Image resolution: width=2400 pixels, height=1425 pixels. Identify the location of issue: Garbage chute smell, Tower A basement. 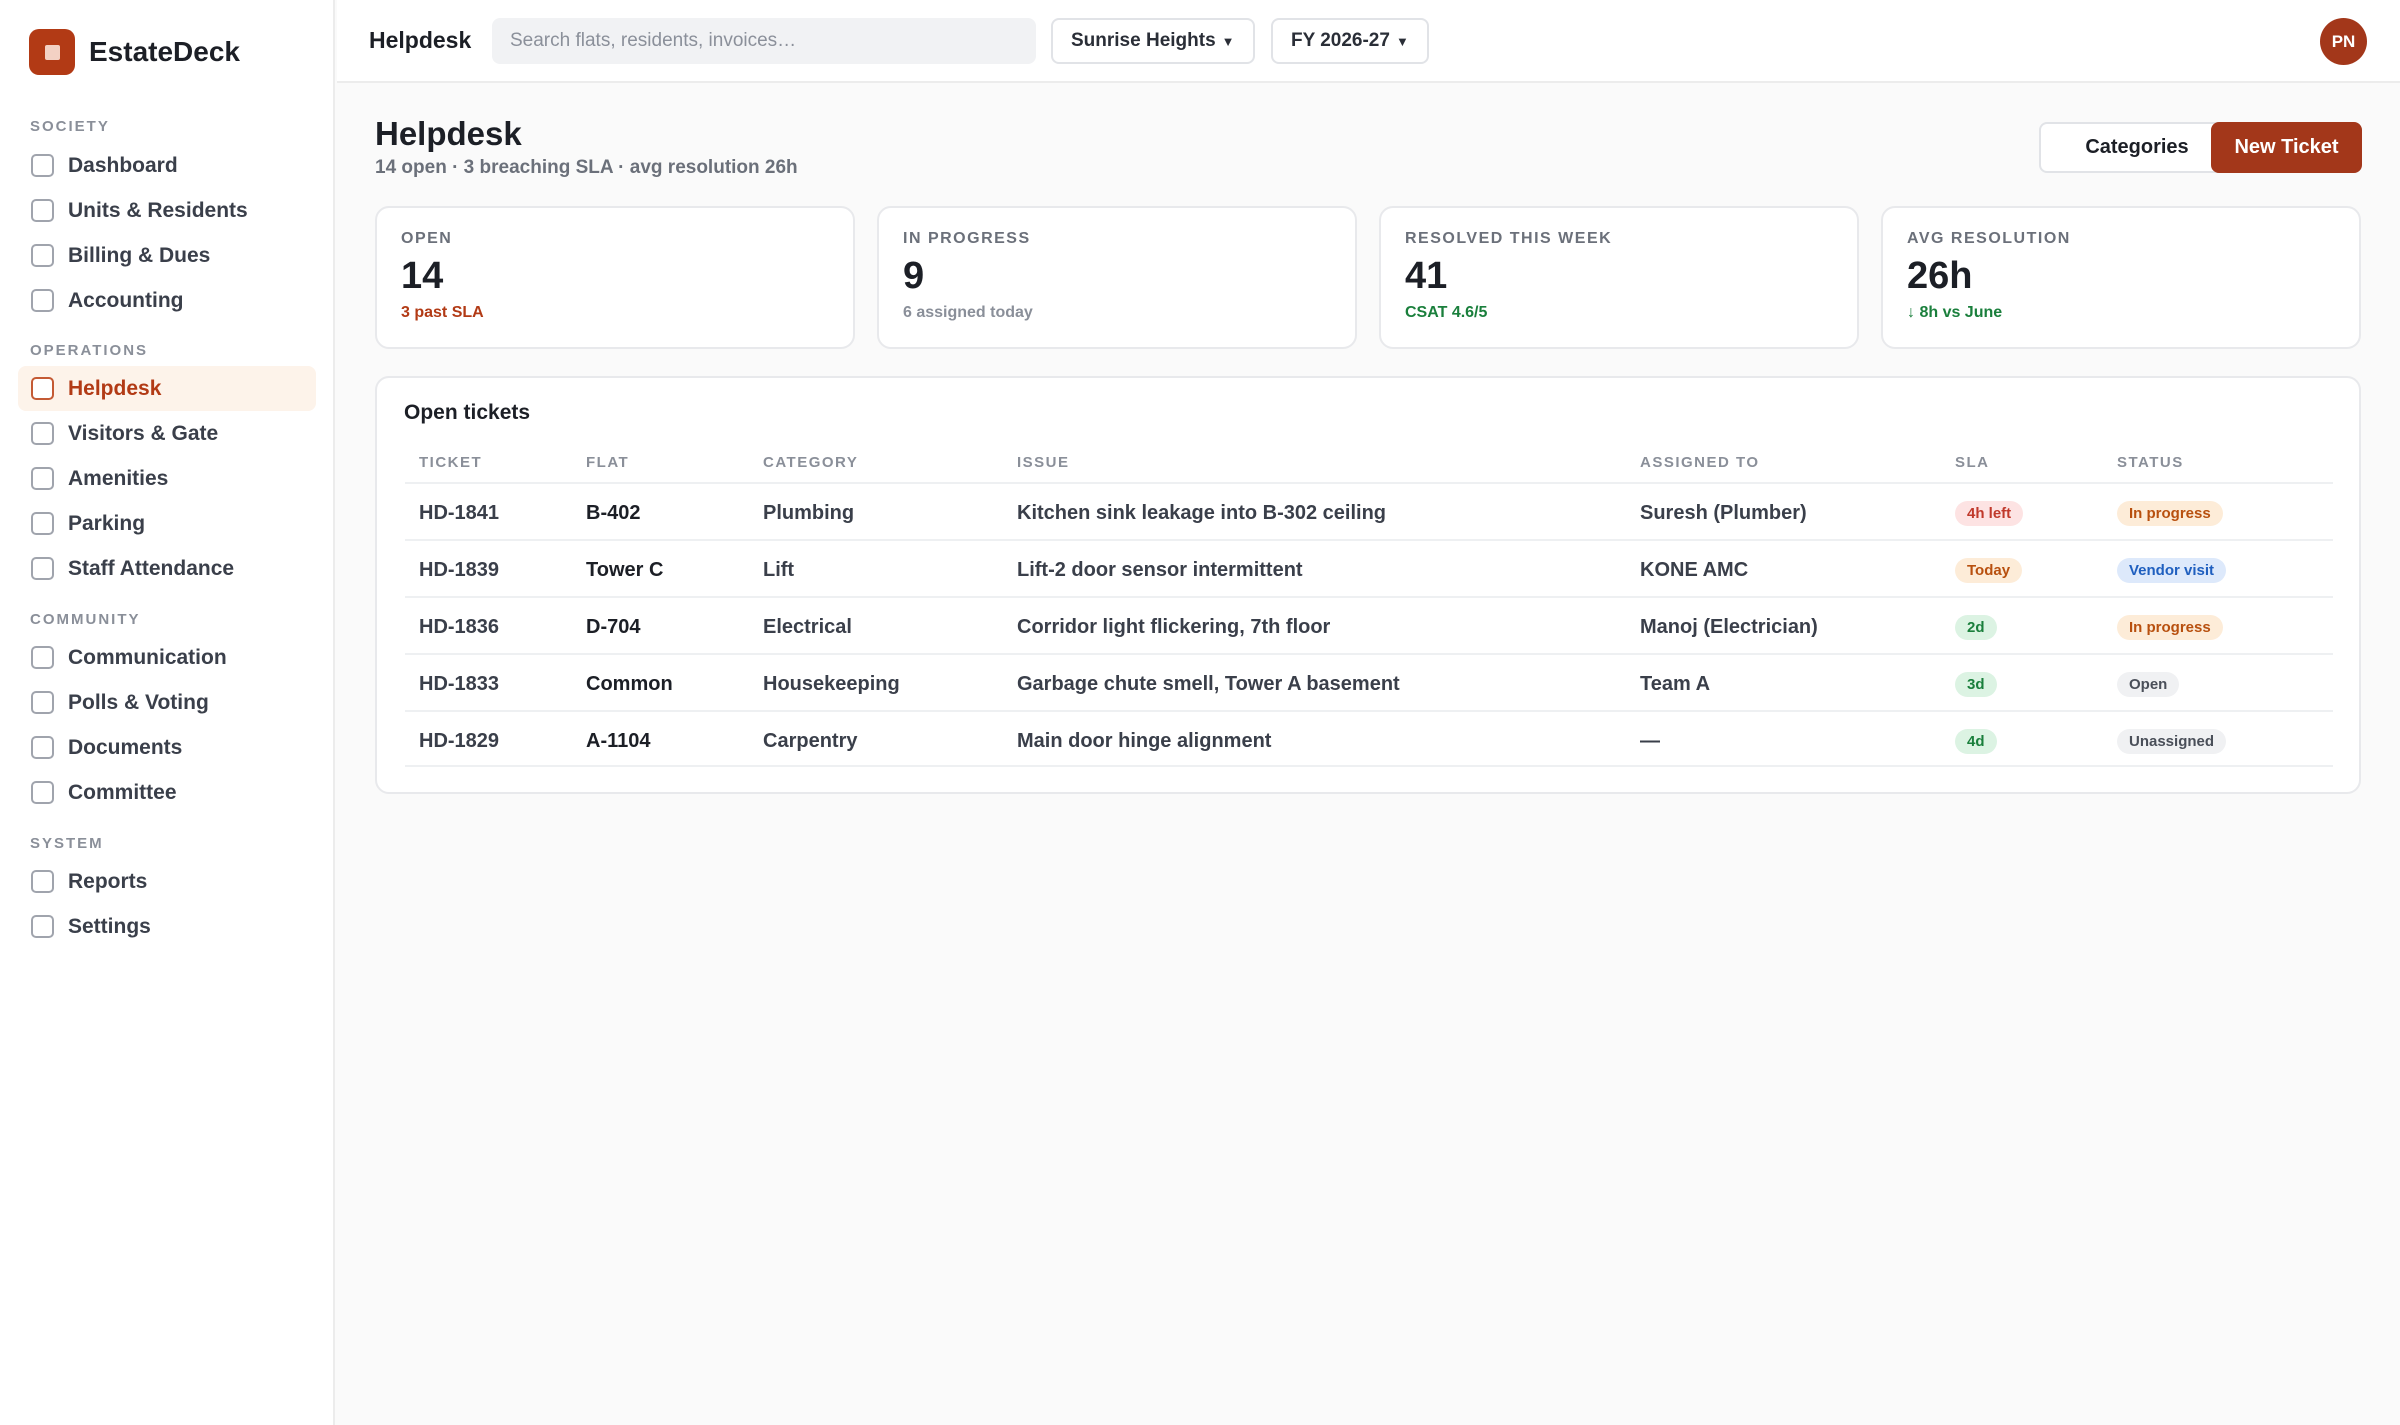
(1208, 684).